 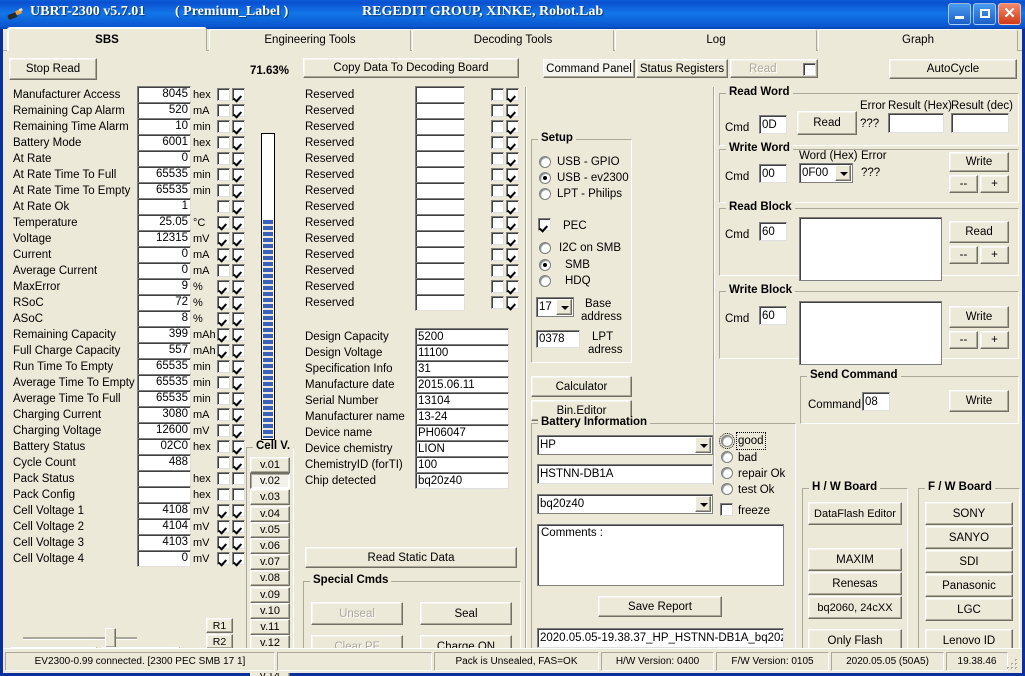 What do you see at coordinates (411, 68) in the screenshot?
I see `copy-data-to-decoding-board-button: Copy Data To Decoding Board` at bounding box center [411, 68].